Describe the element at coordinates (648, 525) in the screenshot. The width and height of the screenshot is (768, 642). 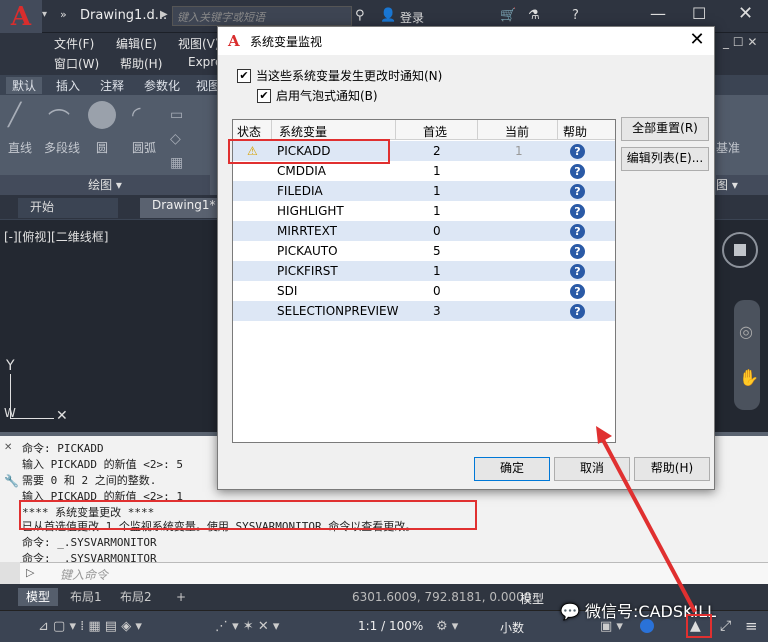
I see `arrow-shaft` at that location.